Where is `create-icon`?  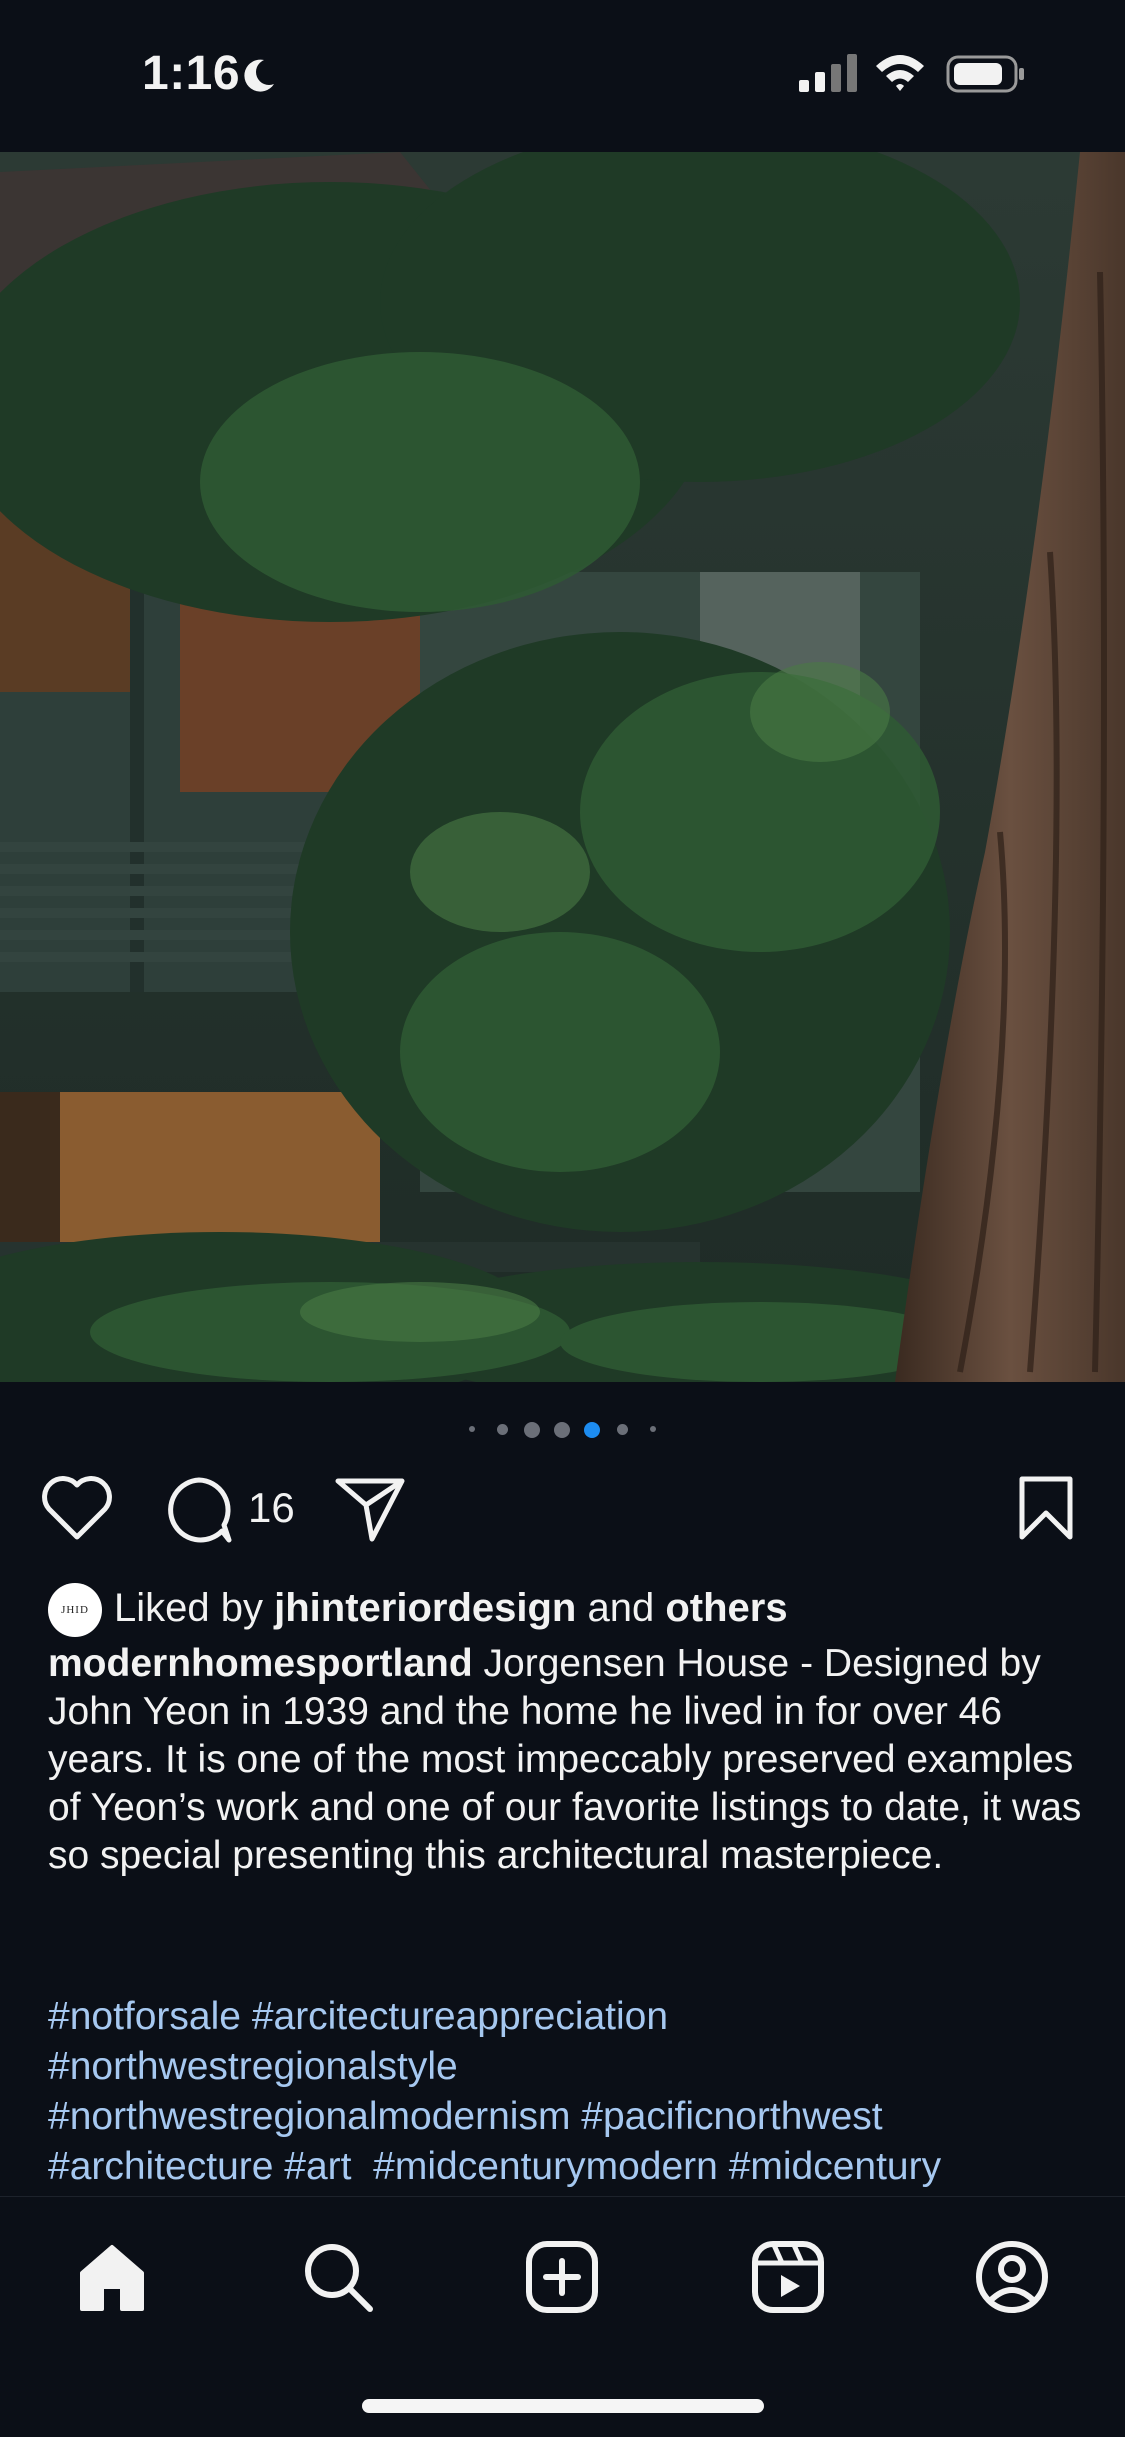 create-icon is located at coordinates (562, 2277).